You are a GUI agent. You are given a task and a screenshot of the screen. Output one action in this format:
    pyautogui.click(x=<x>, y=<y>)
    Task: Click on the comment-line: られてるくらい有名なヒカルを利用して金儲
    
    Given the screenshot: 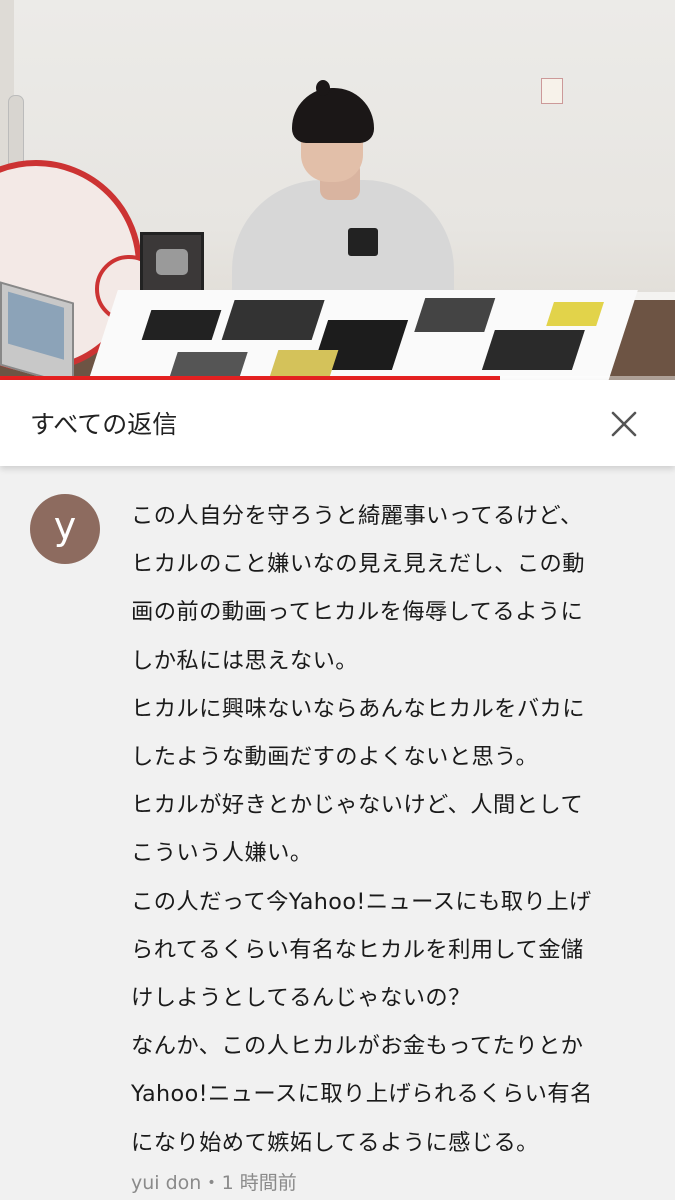 What is the action you would take?
    pyautogui.click(x=357, y=949)
    